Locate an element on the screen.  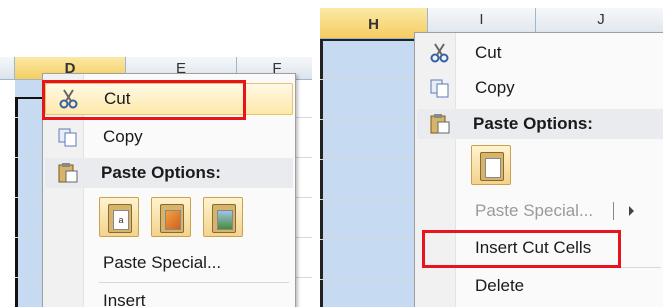
submenu-divider is located at coordinates (613, 211).